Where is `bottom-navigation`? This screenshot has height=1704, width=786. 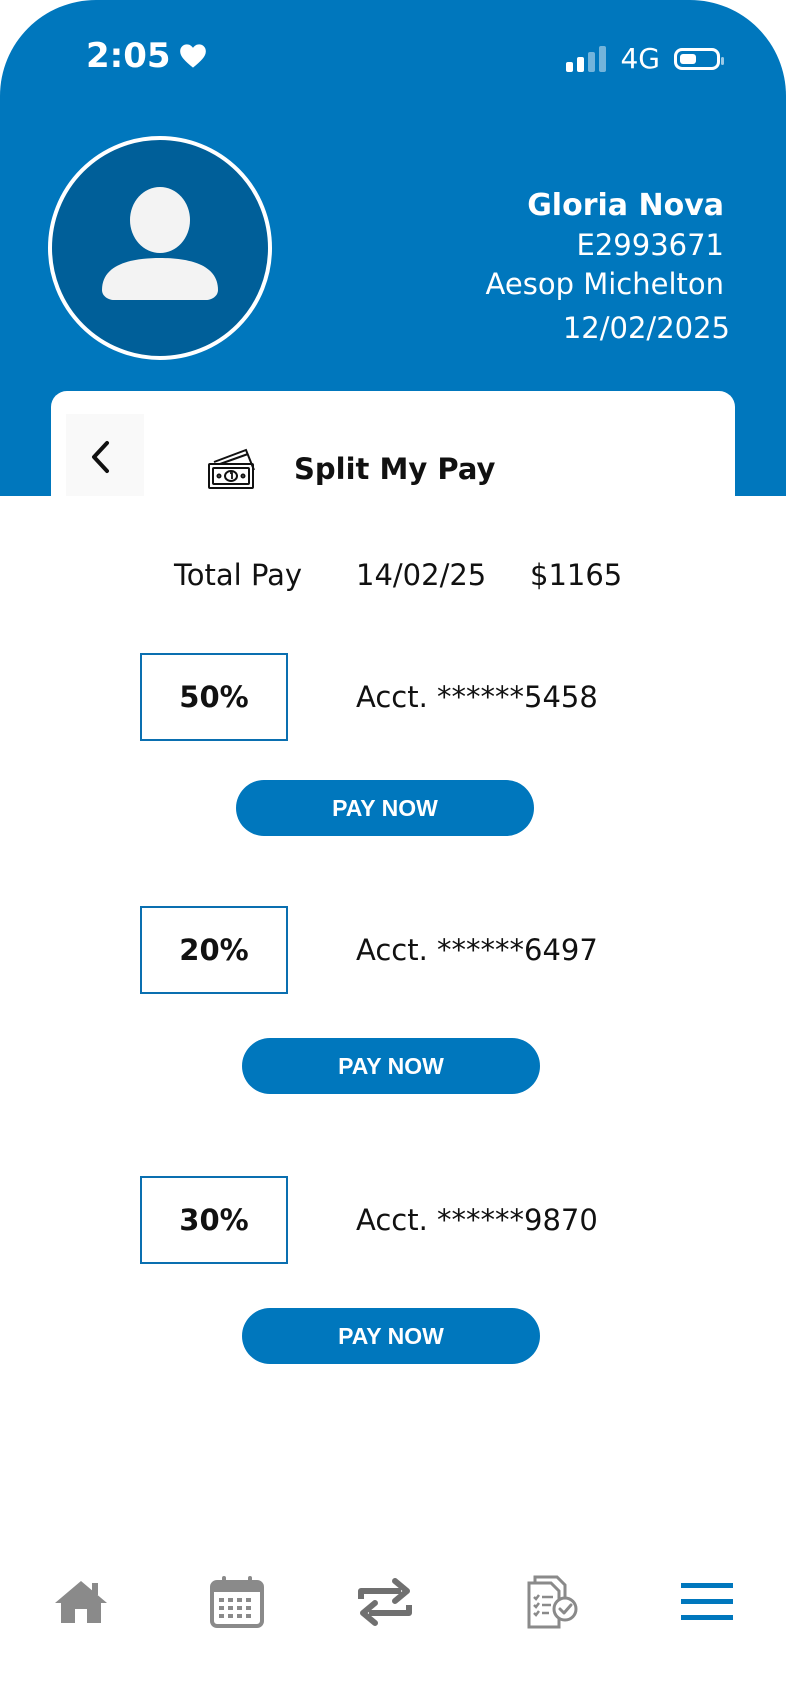
bottom-navigation is located at coordinates (393, 1600).